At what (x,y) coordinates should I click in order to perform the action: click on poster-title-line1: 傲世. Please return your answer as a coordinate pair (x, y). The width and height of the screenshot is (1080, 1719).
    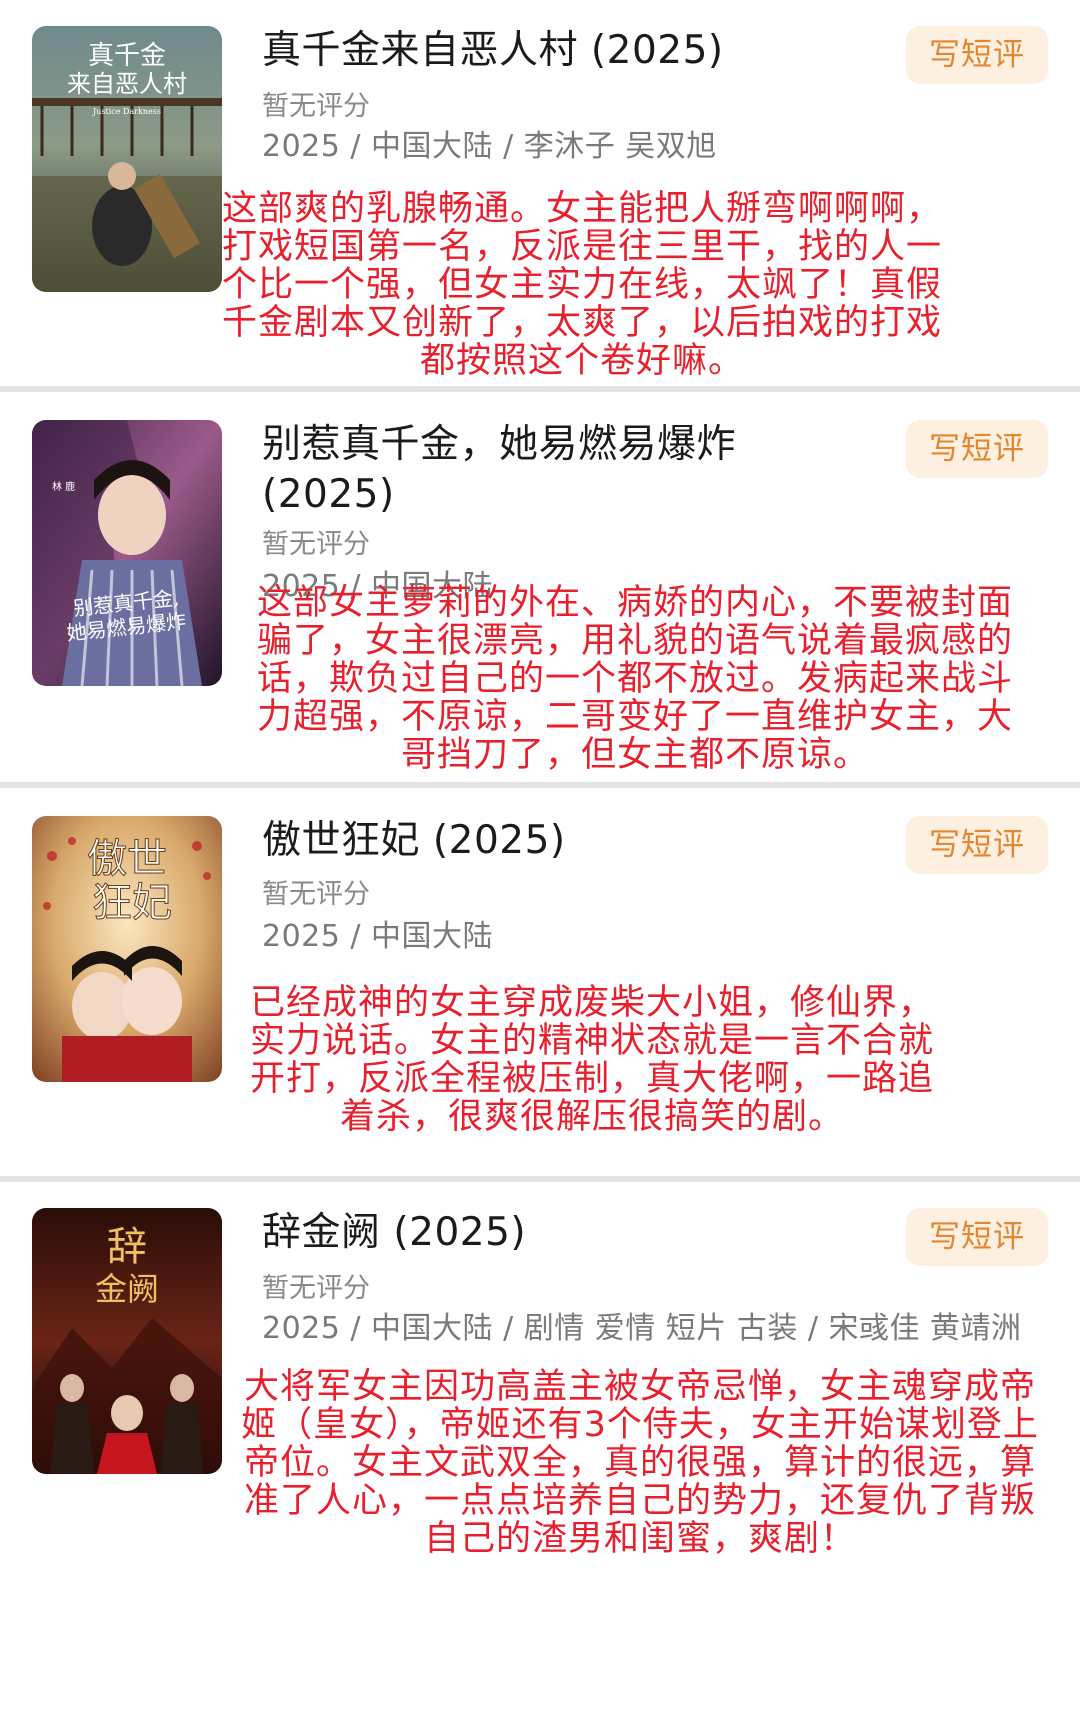
    Looking at the image, I should click on (127, 859).